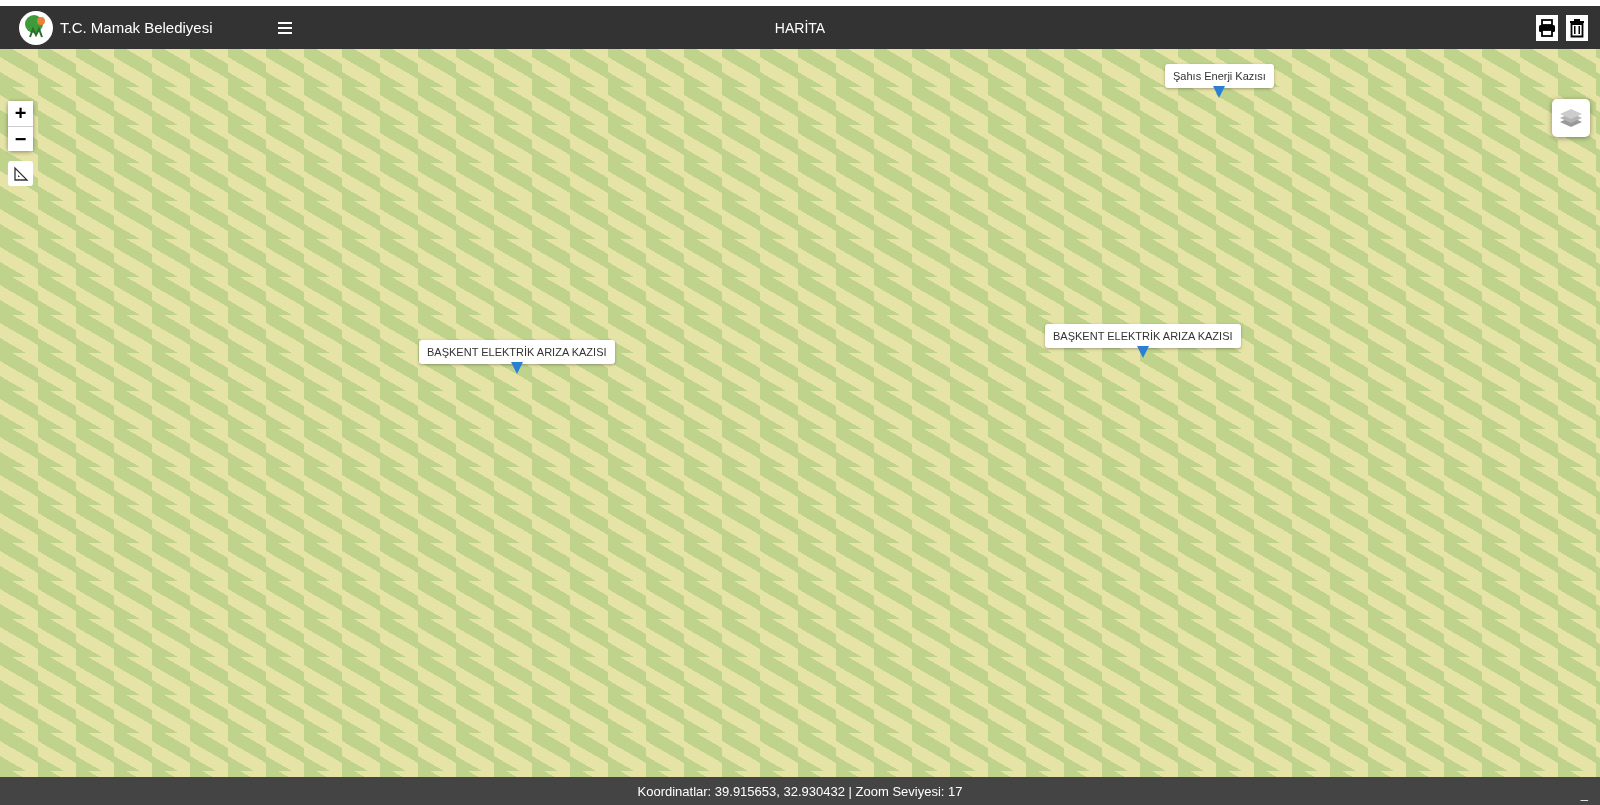  What do you see at coordinates (1577, 27) in the screenshot?
I see `trash-icon` at bounding box center [1577, 27].